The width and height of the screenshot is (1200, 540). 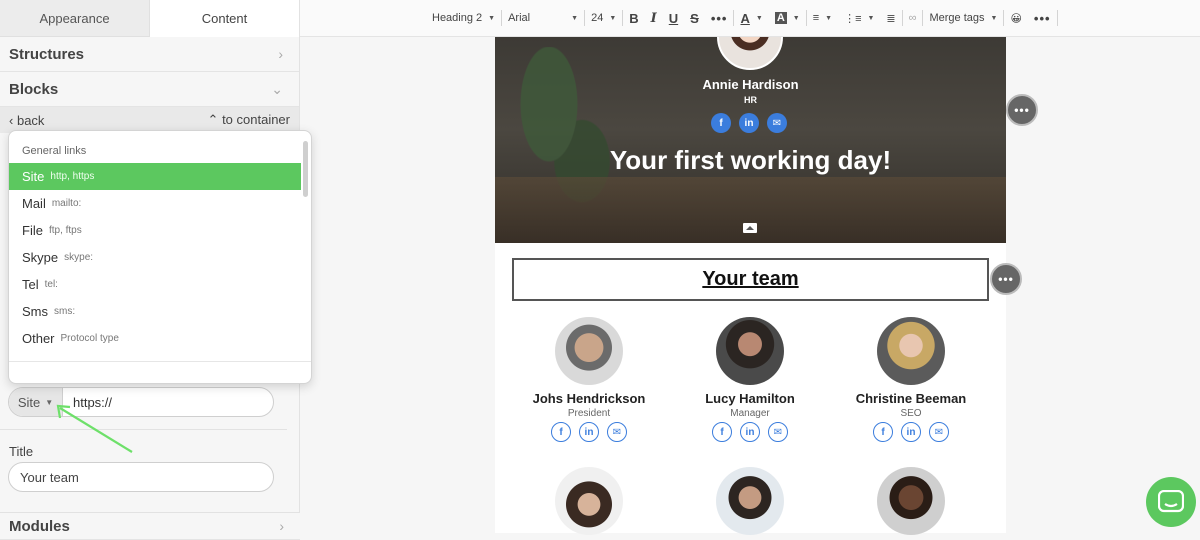 I want to click on emoji-icon: 😀, so click(x=1016, y=18).